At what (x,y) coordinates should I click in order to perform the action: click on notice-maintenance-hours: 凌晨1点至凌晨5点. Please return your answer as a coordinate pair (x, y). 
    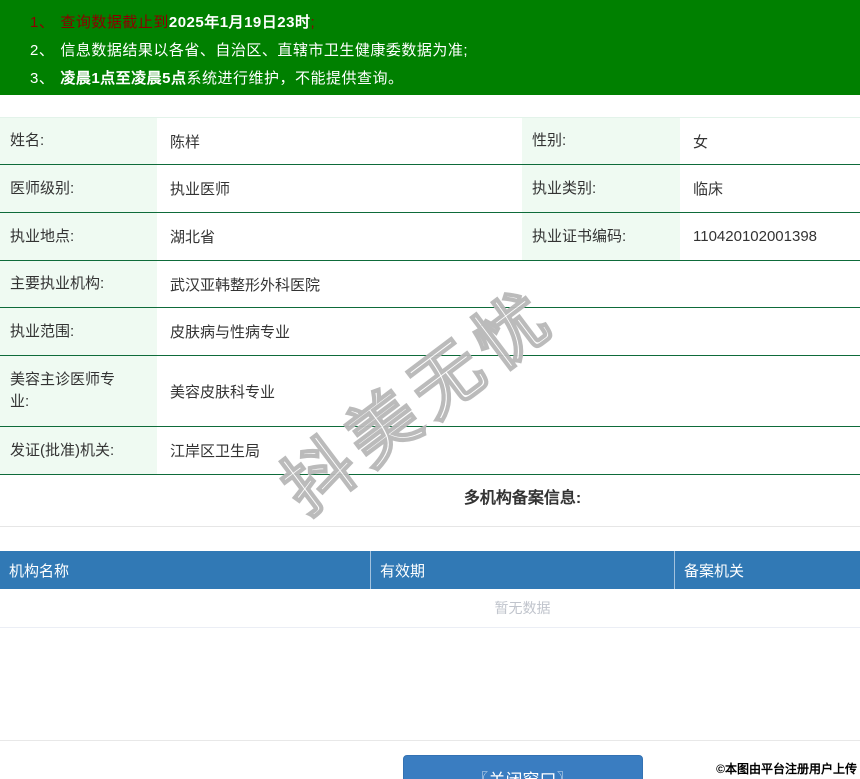
    Looking at the image, I should click on (123, 78).